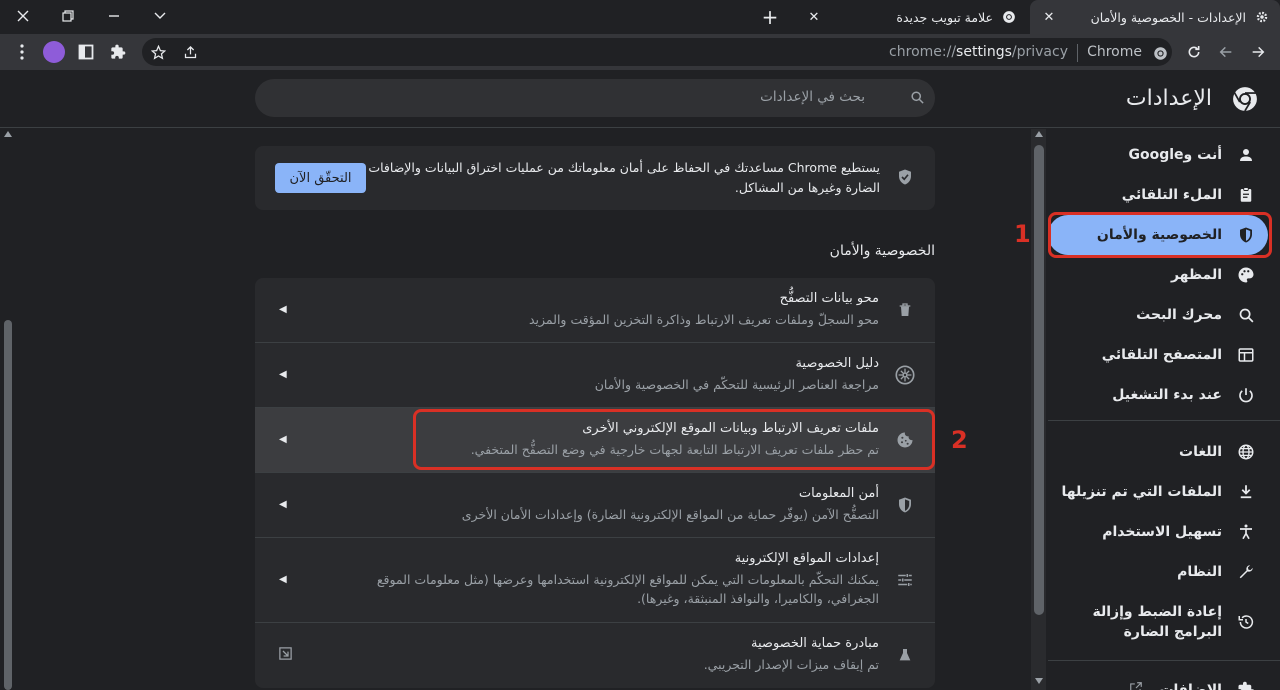  I want to click on side-panel-icon, so click(86, 52).